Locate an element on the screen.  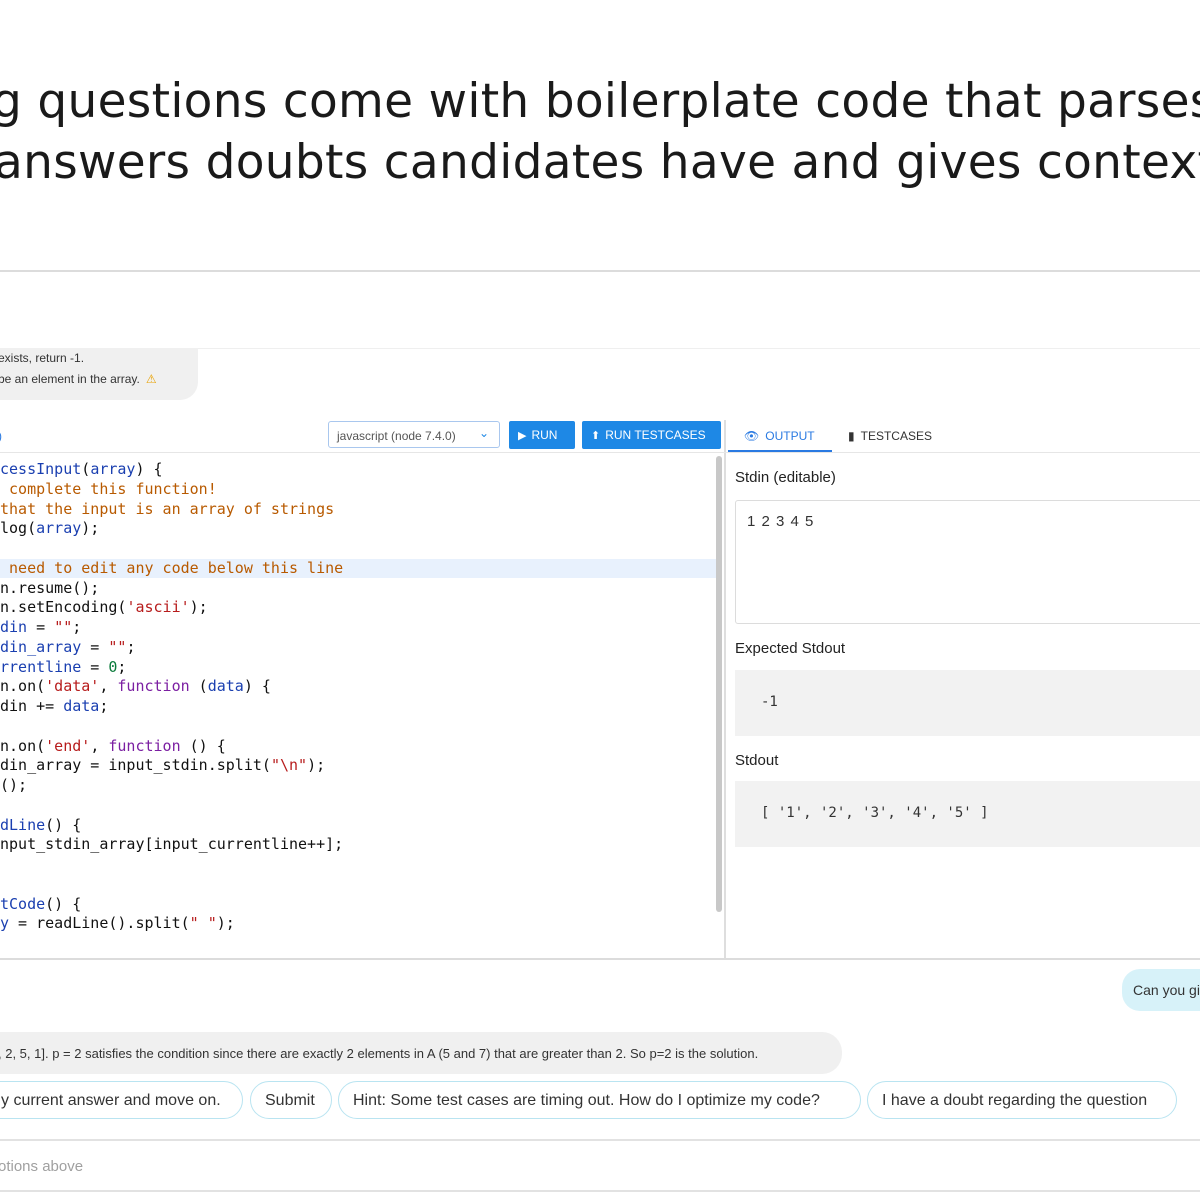
tab-output-label: OUTPUT is located at coordinates (790, 436).